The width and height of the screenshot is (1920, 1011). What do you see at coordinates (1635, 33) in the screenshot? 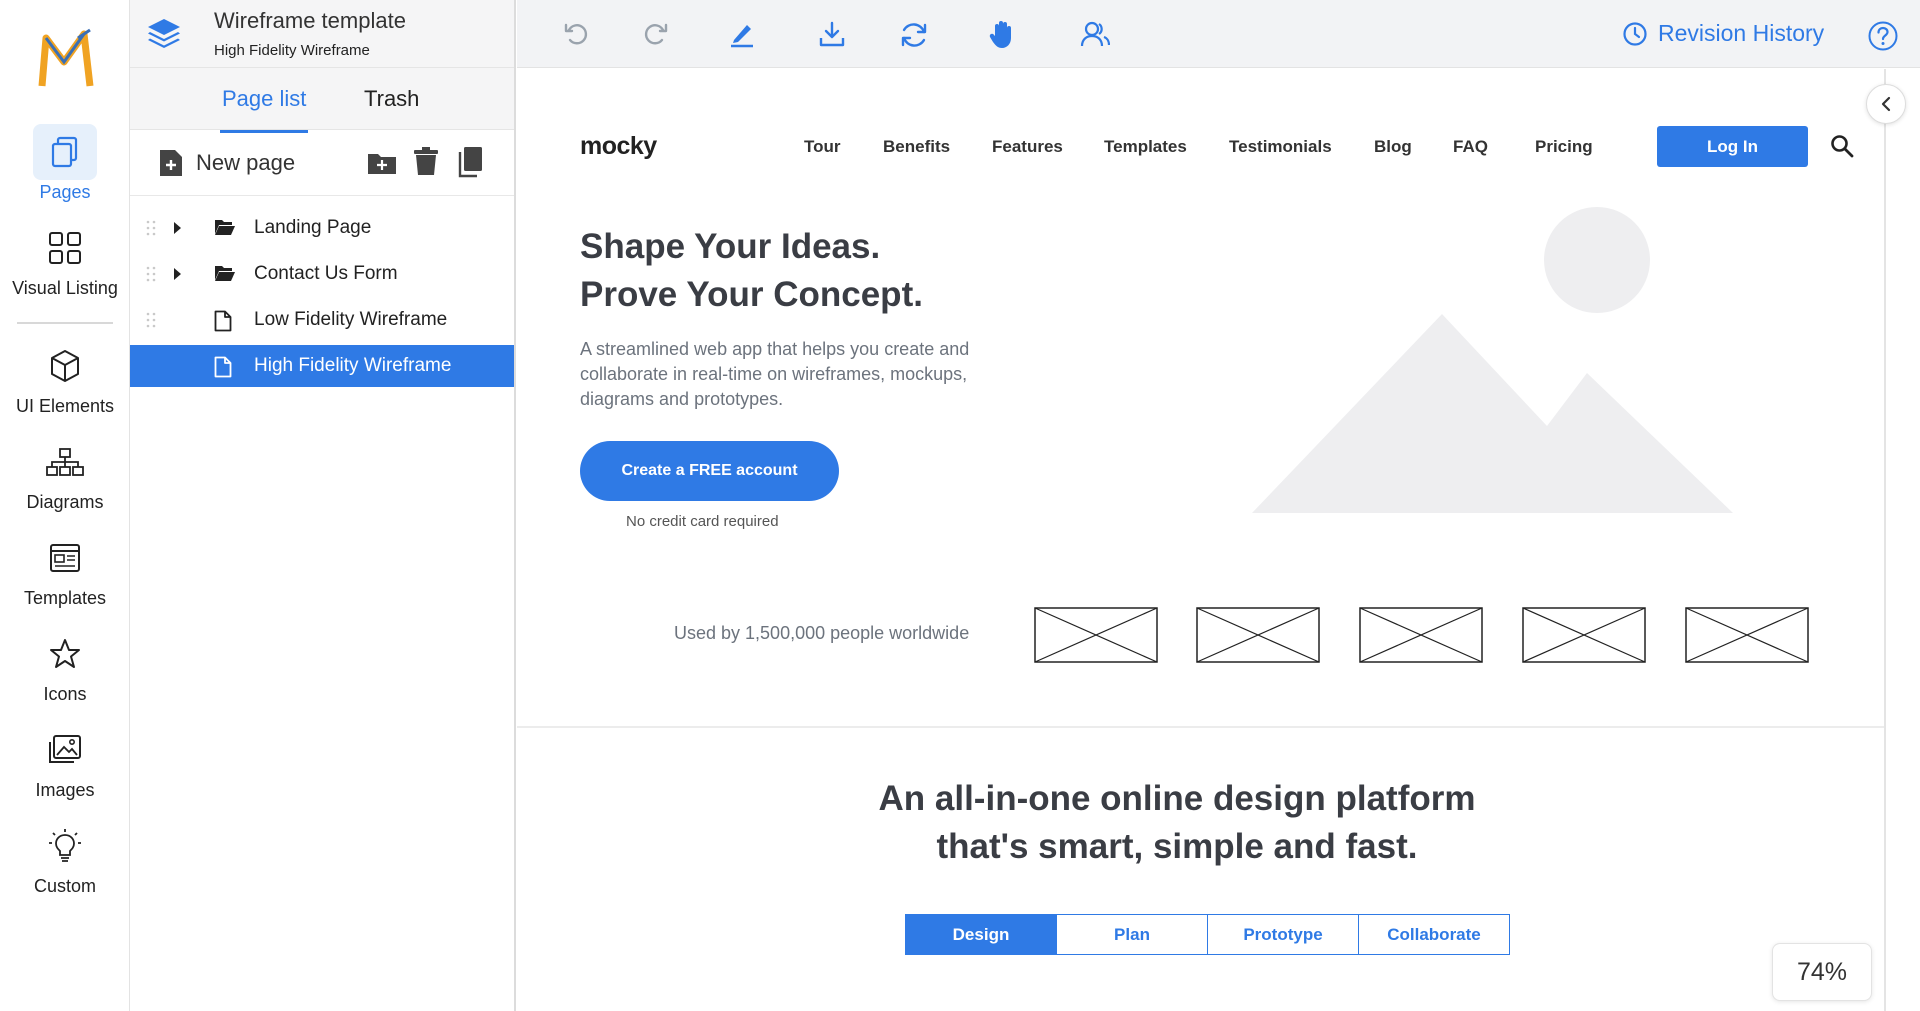
I see `clock-icon` at bounding box center [1635, 33].